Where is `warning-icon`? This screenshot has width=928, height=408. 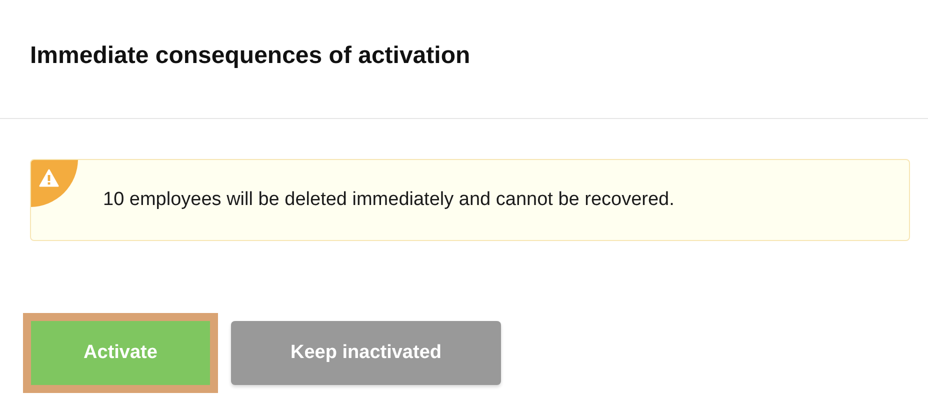 warning-icon is located at coordinates (49, 178).